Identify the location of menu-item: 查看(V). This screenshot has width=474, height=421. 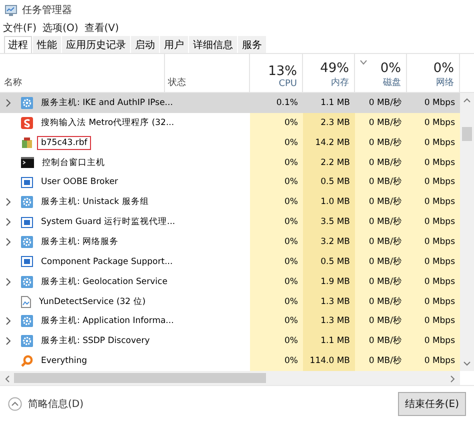
(101, 28).